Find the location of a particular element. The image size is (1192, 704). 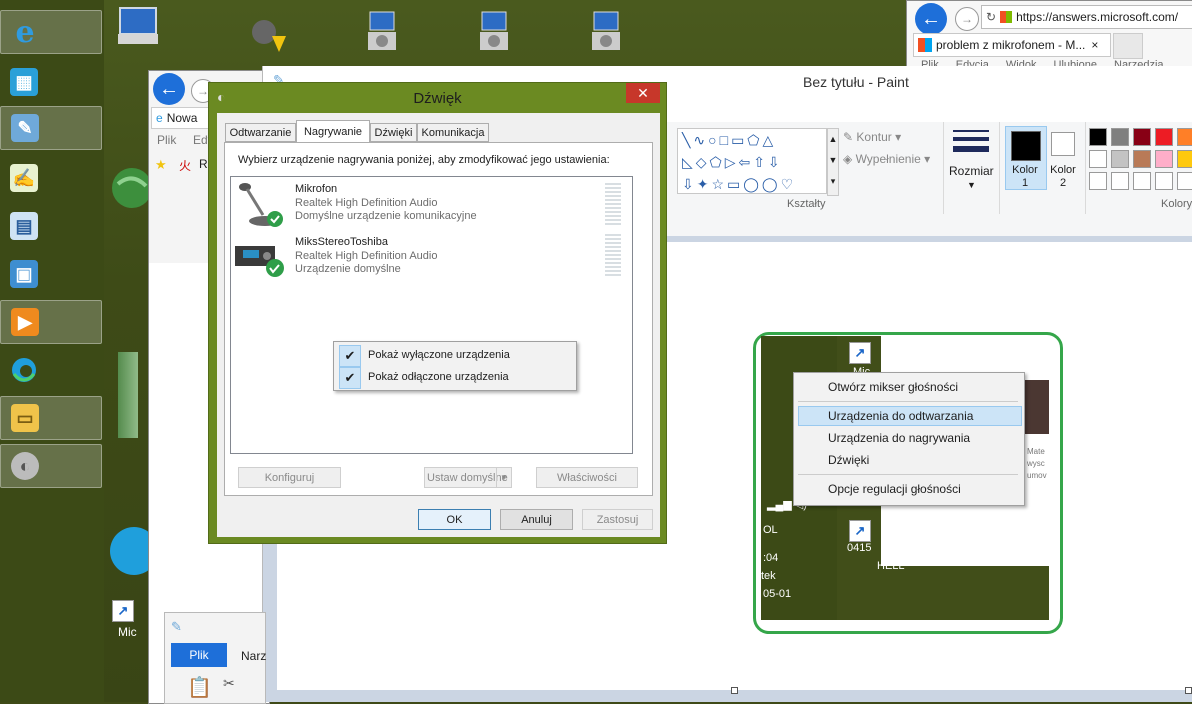

ok-button: OK is located at coordinates (454, 519).